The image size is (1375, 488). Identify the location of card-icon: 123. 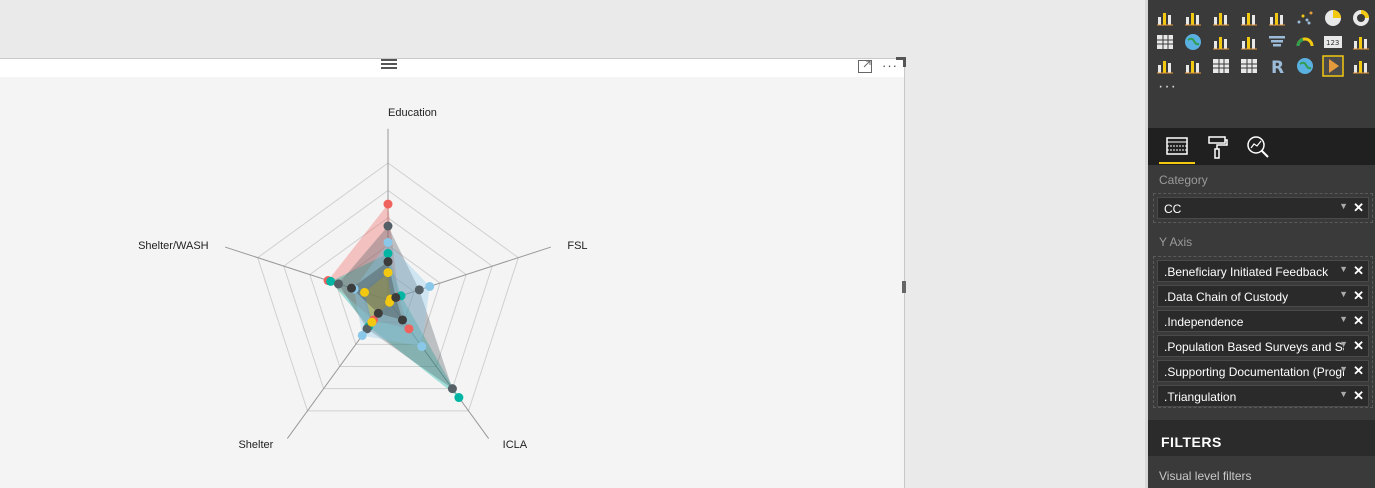
(1333, 42).